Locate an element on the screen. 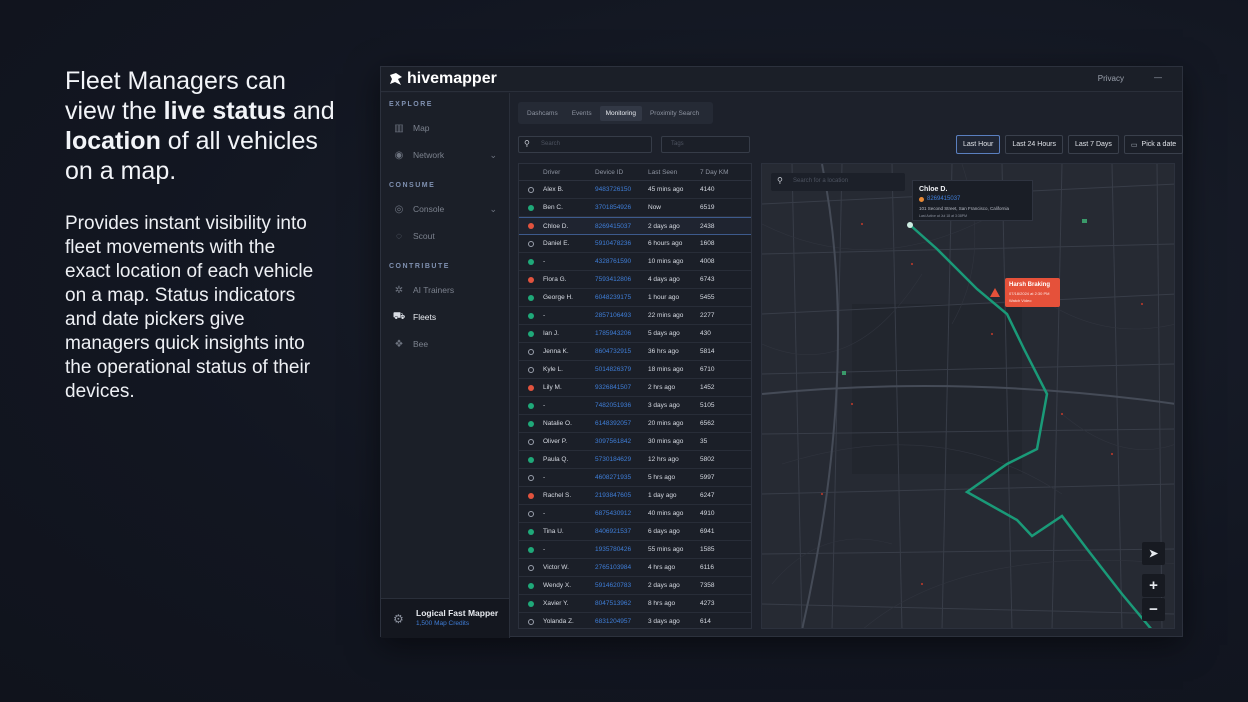  device-id-cell: 1935780426 is located at coordinates (621, 549).